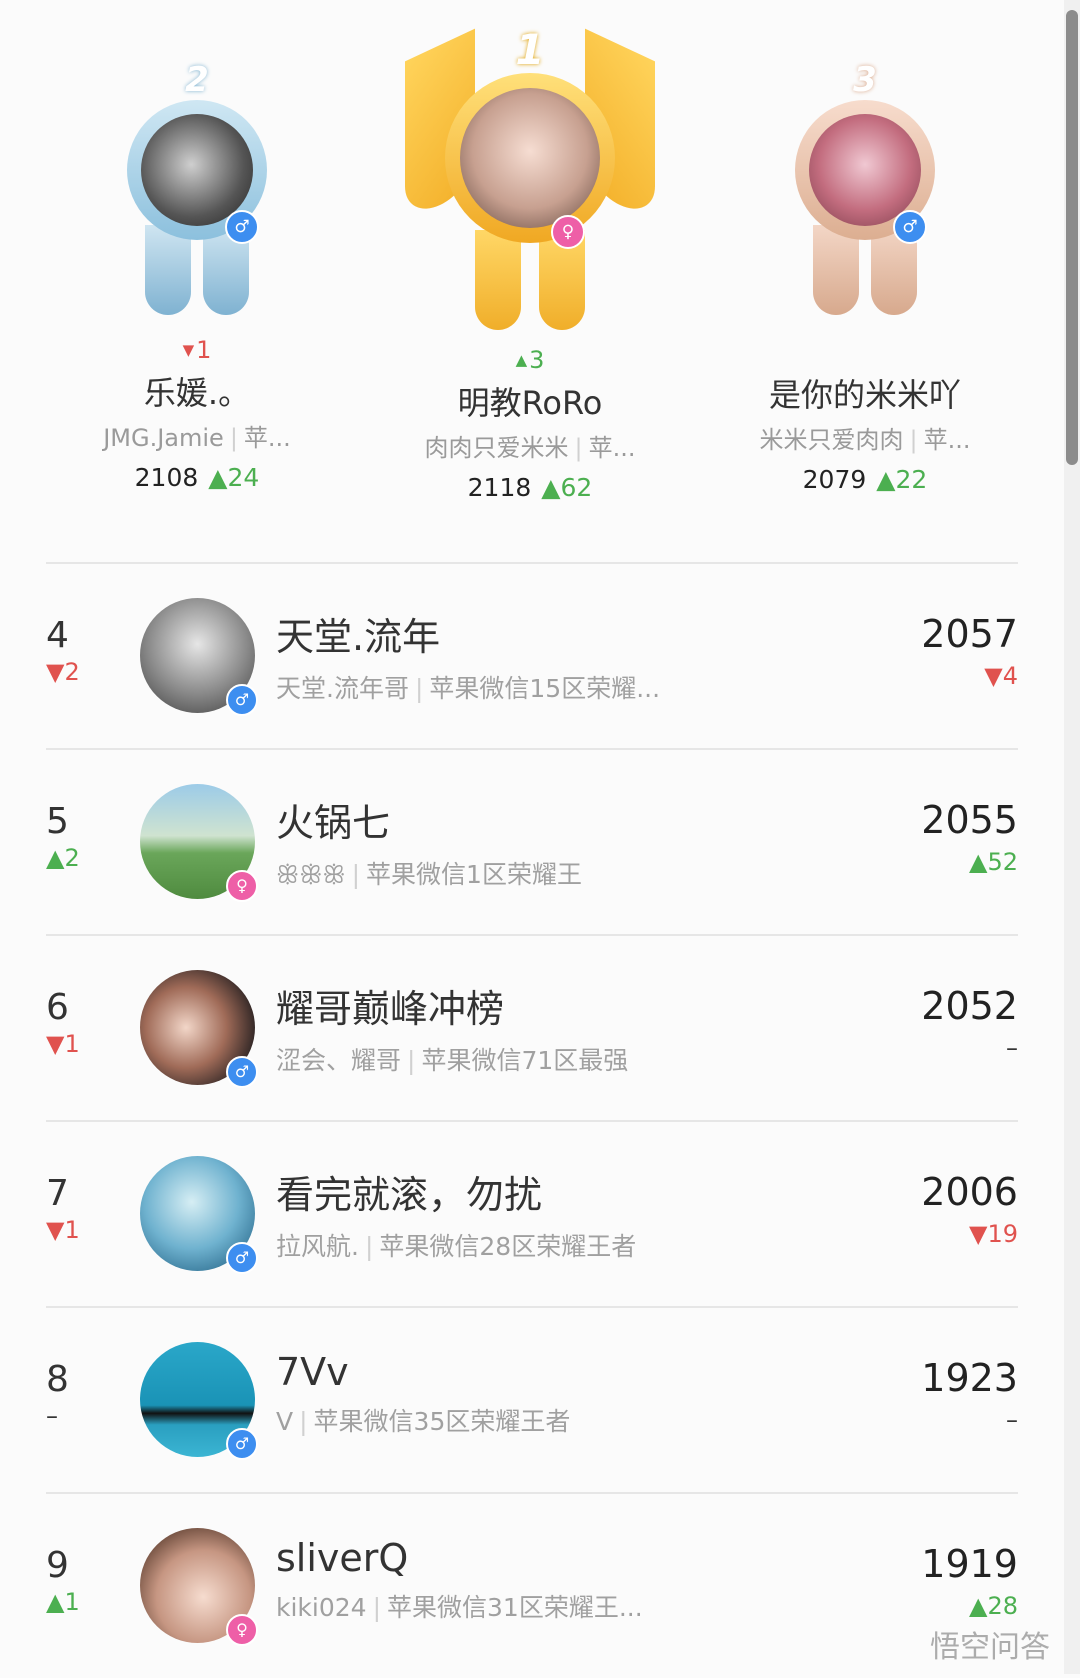 This screenshot has height=1678, width=1080. Describe the element at coordinates (865, 80) in the screenshot. I see `crown-icon: 3` at that location.